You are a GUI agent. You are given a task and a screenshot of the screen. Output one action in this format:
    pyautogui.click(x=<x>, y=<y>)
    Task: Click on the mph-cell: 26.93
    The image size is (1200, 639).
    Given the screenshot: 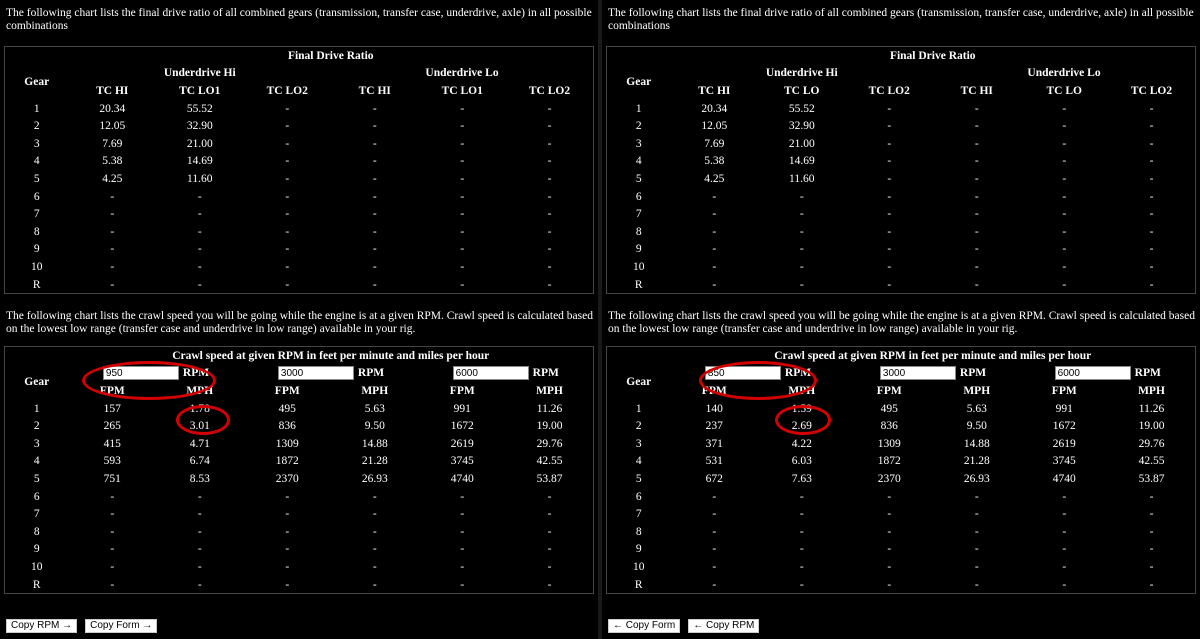 What is the action you would take?
    pyautogui.click(x=374, y=478)
    